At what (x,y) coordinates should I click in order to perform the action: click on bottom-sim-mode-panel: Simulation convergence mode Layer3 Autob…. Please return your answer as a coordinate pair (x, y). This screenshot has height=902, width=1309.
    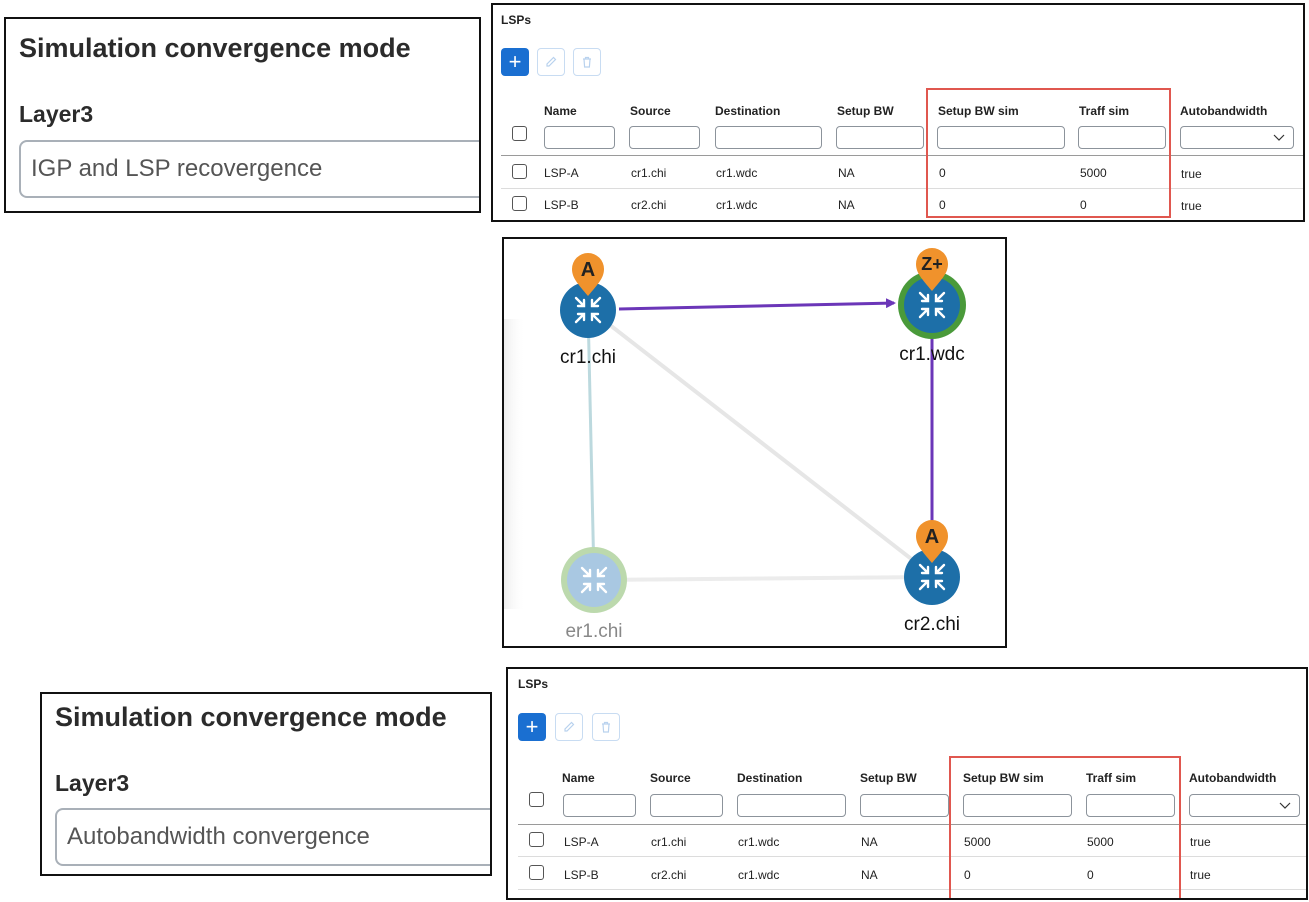
    Looking at the image, I should click on (266, 784).